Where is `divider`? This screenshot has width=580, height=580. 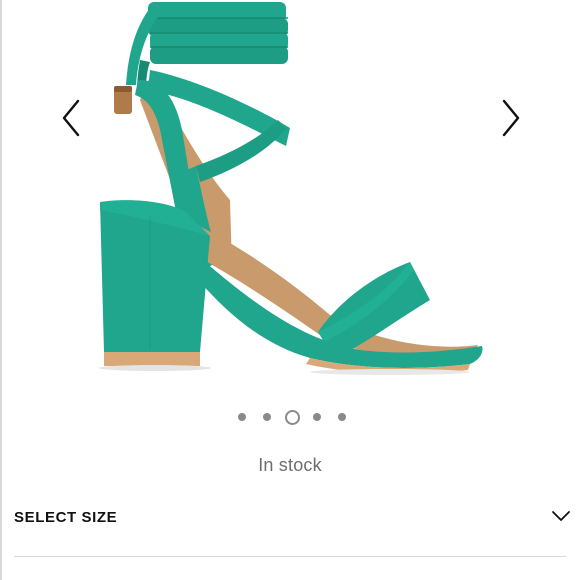 divider is located at coordinates (290, 556).